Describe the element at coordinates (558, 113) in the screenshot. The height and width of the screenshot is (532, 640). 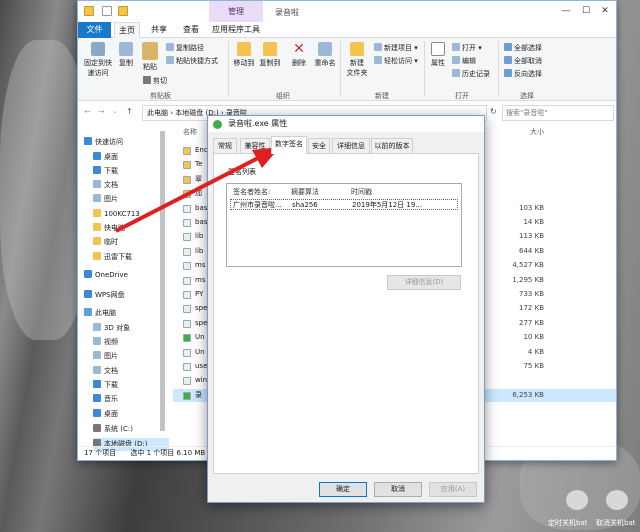
I see `search-input: 搜索"录音啦"` at that location.